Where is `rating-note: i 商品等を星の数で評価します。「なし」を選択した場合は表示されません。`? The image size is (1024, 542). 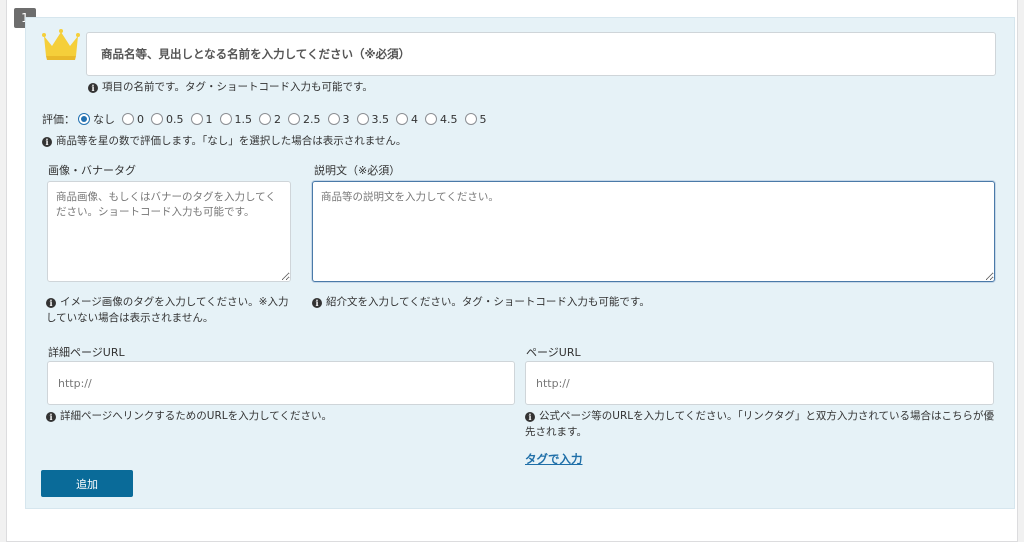 rating-note: i 商品等を星の数で評価します。「なし」を選択した場合は表示されません。 is located at coordinates (224, 141).